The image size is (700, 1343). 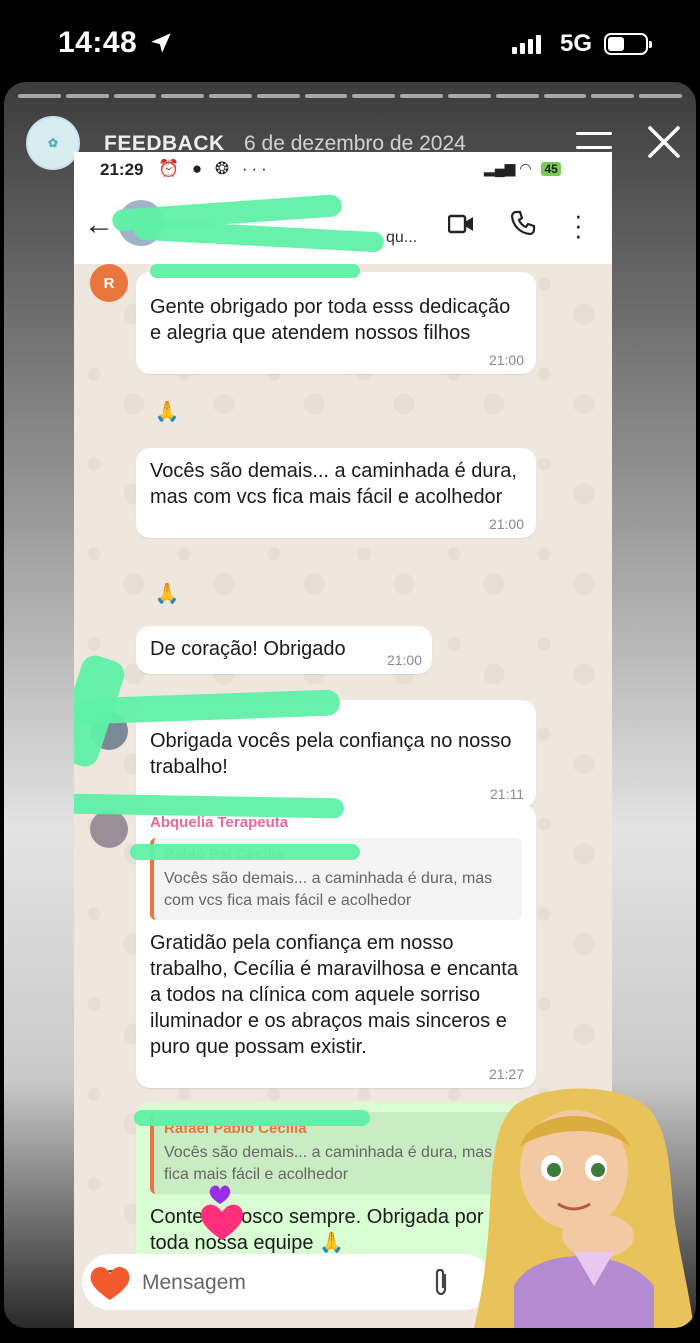 I want to click on story-account-avatar: ✿, so click(x=53, y=143).